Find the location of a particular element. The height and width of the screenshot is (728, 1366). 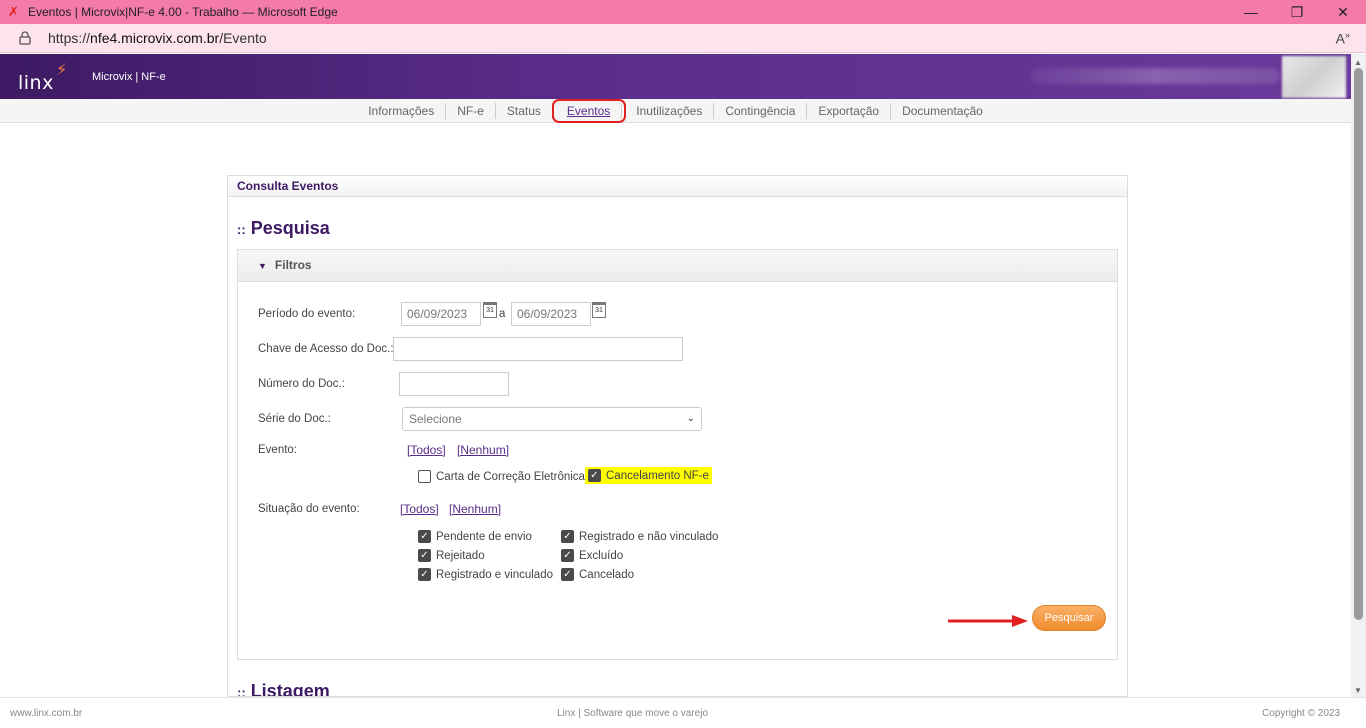

linx-app-icon: ✗ is located at coordinates (13, 11).